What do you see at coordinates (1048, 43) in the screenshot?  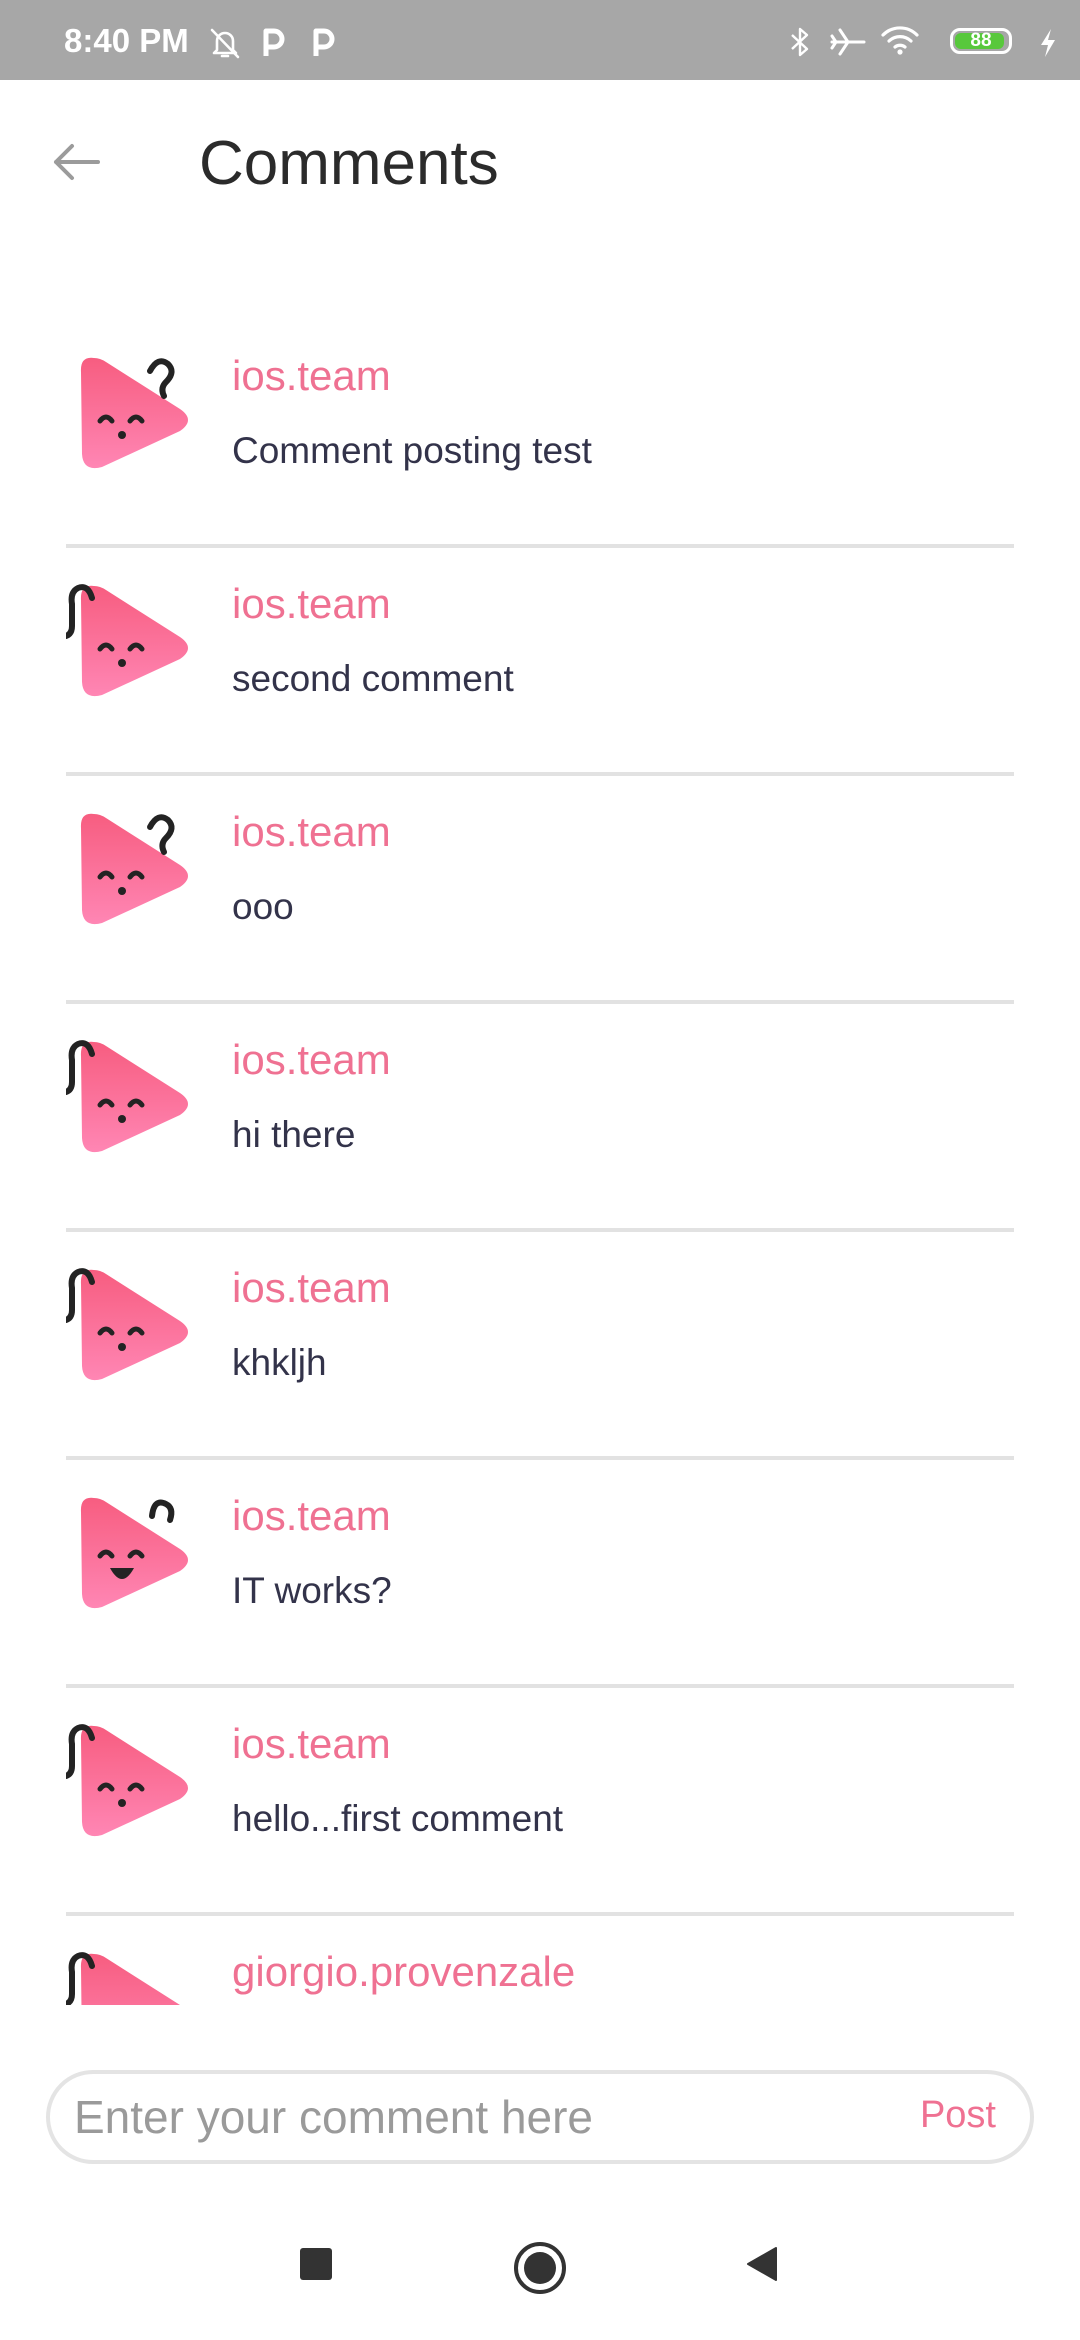 I see `charging-icon` at bounding box center [1048, 43].